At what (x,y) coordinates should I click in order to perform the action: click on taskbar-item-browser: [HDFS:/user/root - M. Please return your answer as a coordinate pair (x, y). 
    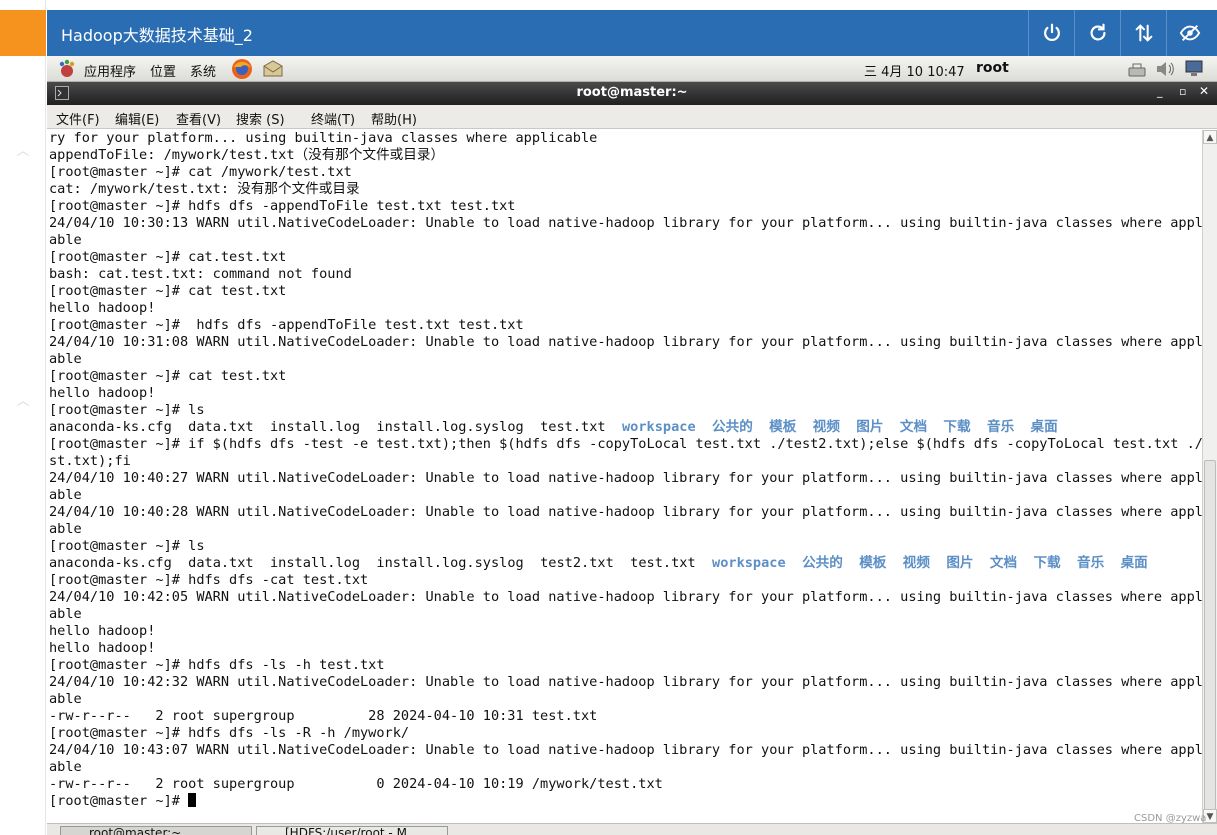
    Looking at the image, I should click on (352, 830).